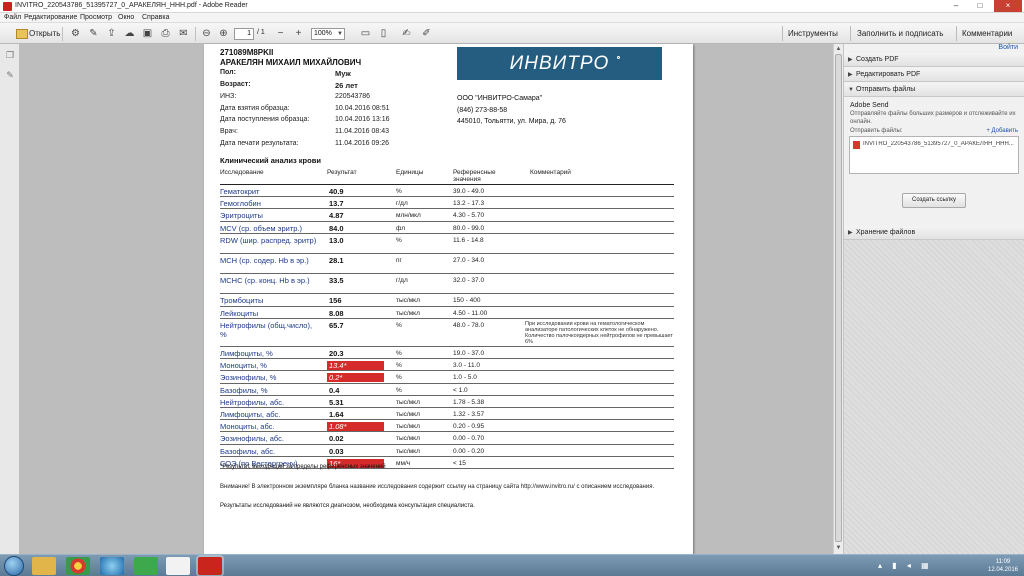 This screenshot has height=576, width=1024. What do you see at coordinates (447, 438) in the screenshot?
I see `table-row: Эозинофилы, абс. 0.02 тыс/мкл 0.00 - 0.70` at bounding box center [447, 438].